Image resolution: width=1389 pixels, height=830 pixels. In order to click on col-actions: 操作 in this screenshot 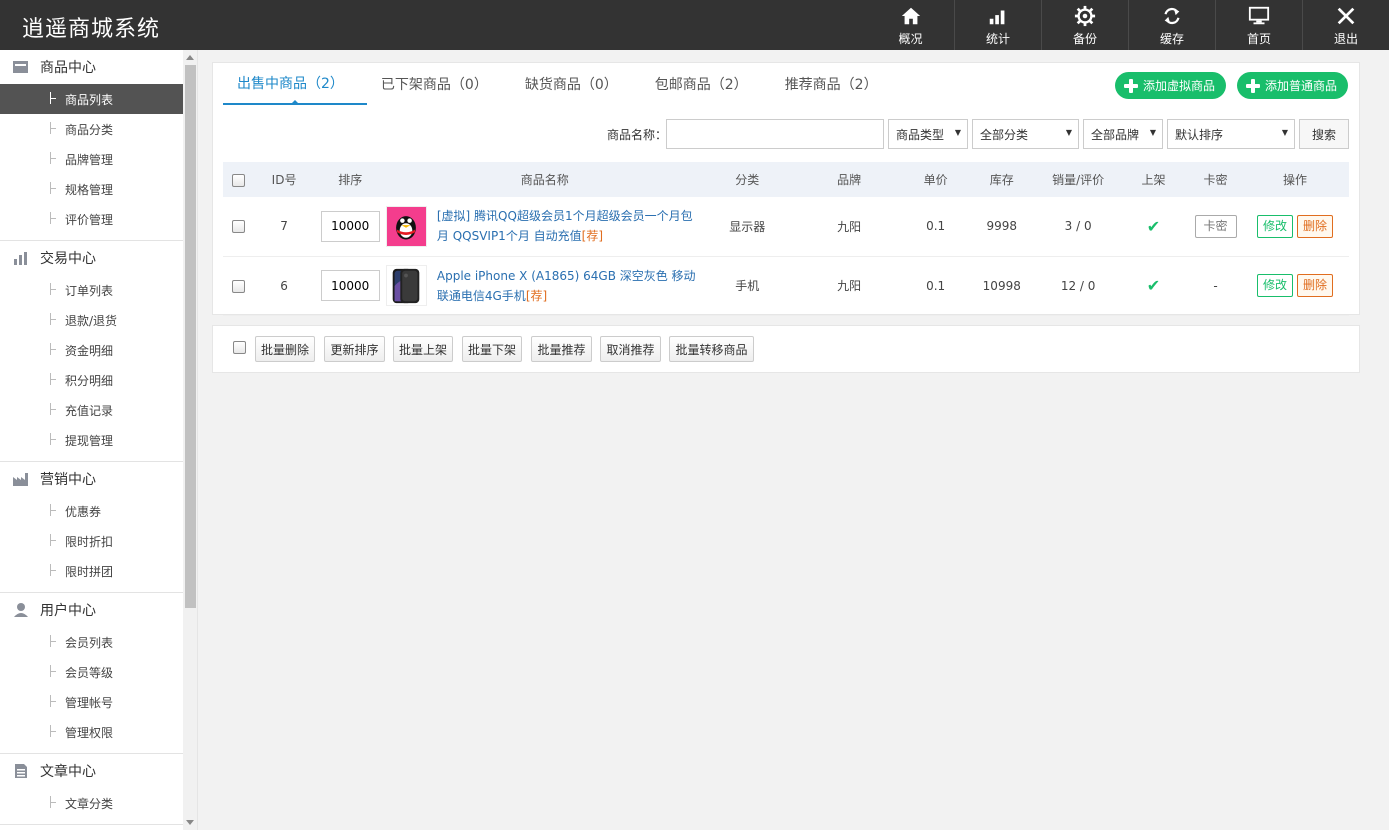, I will do `click(1294, 179)`.